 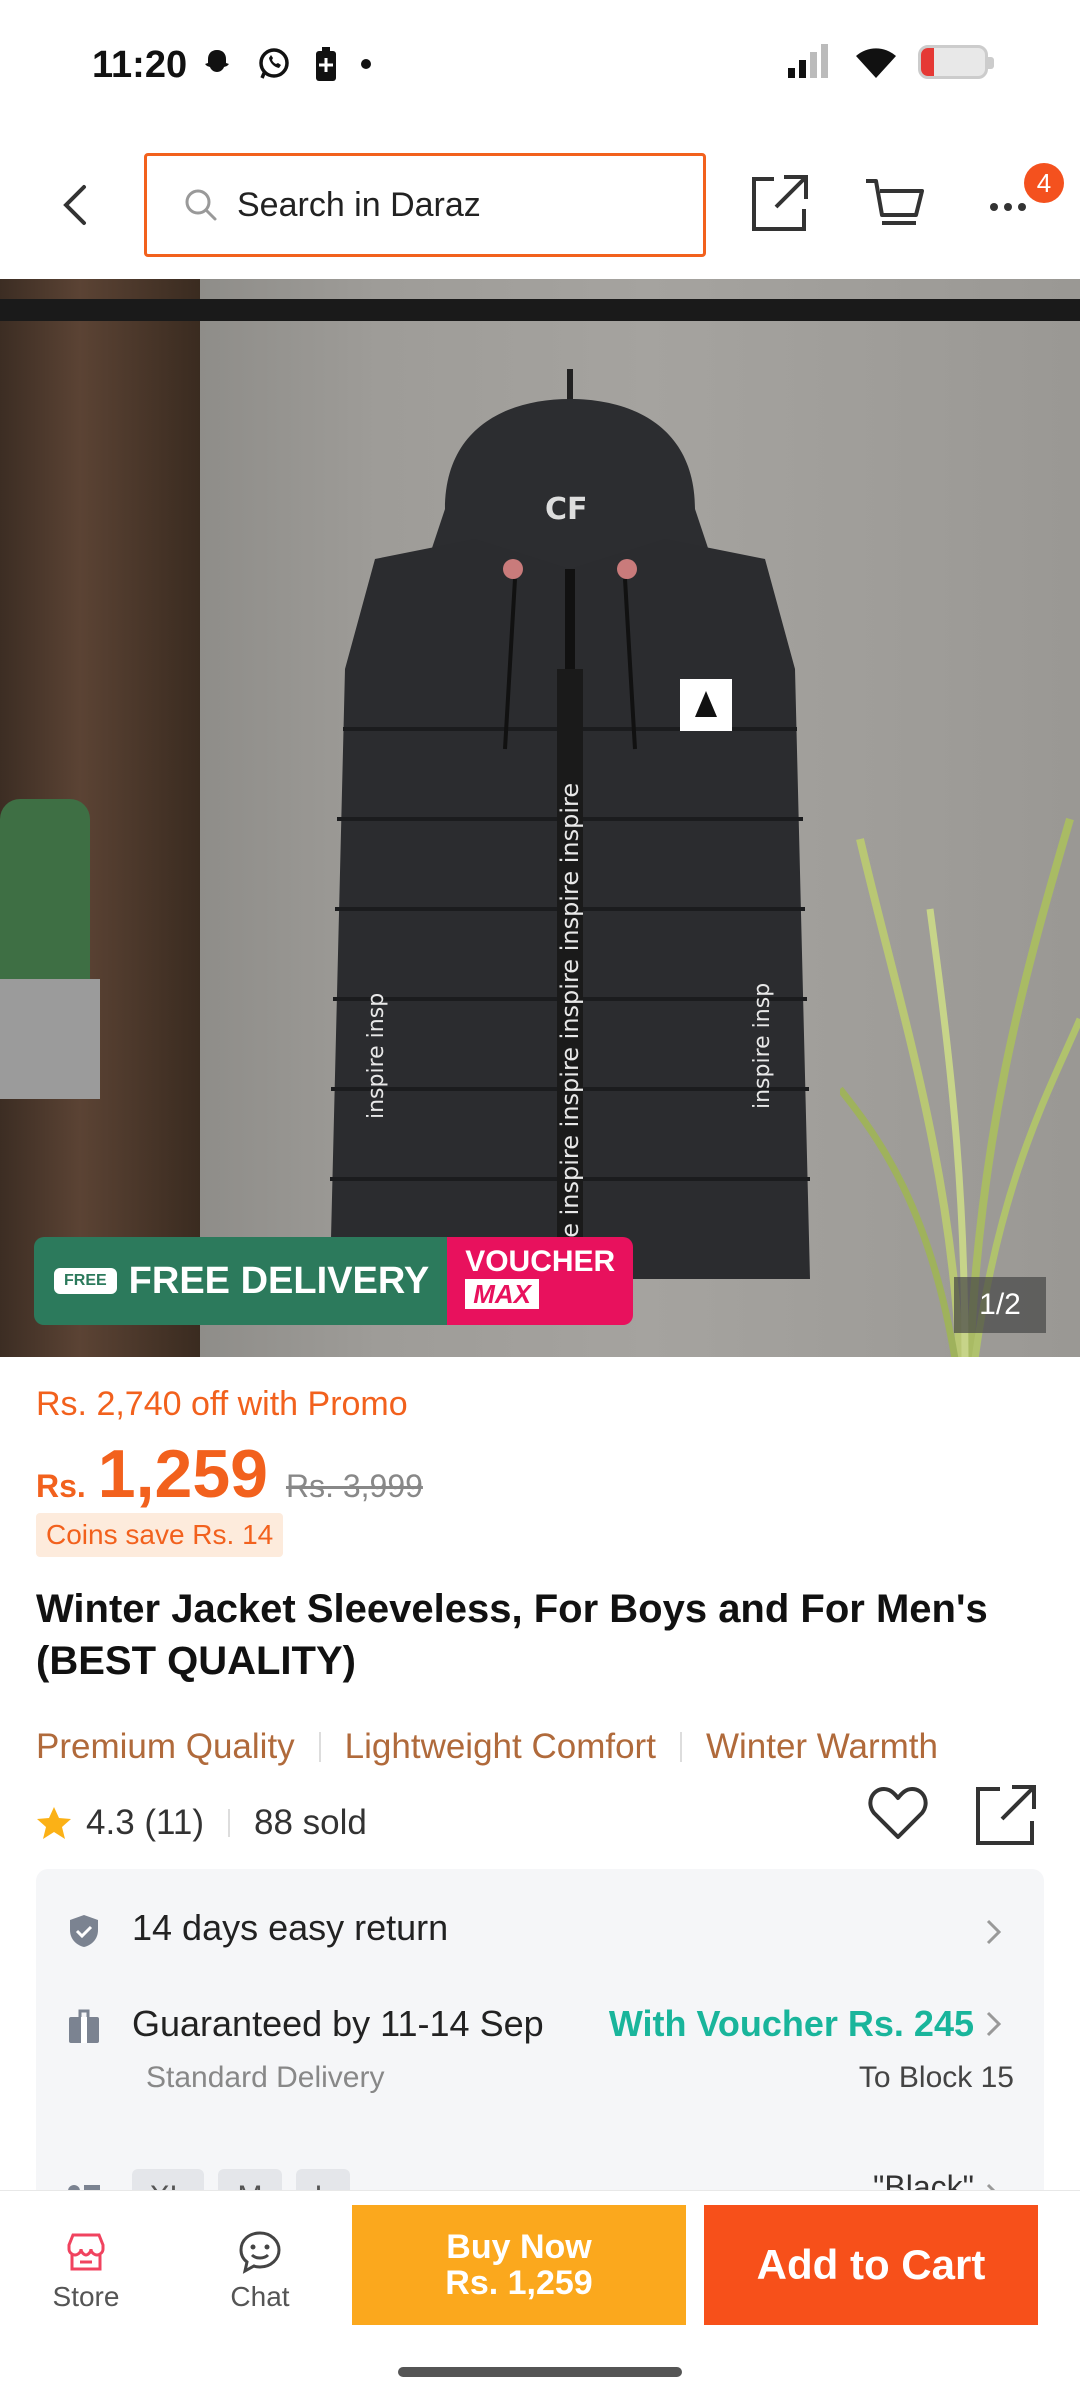 What do you see at coordinates (519, 2283) in the screenshot?
I see `buy-now-price: Rs. 1,259` at bounding box center [519, 2283].